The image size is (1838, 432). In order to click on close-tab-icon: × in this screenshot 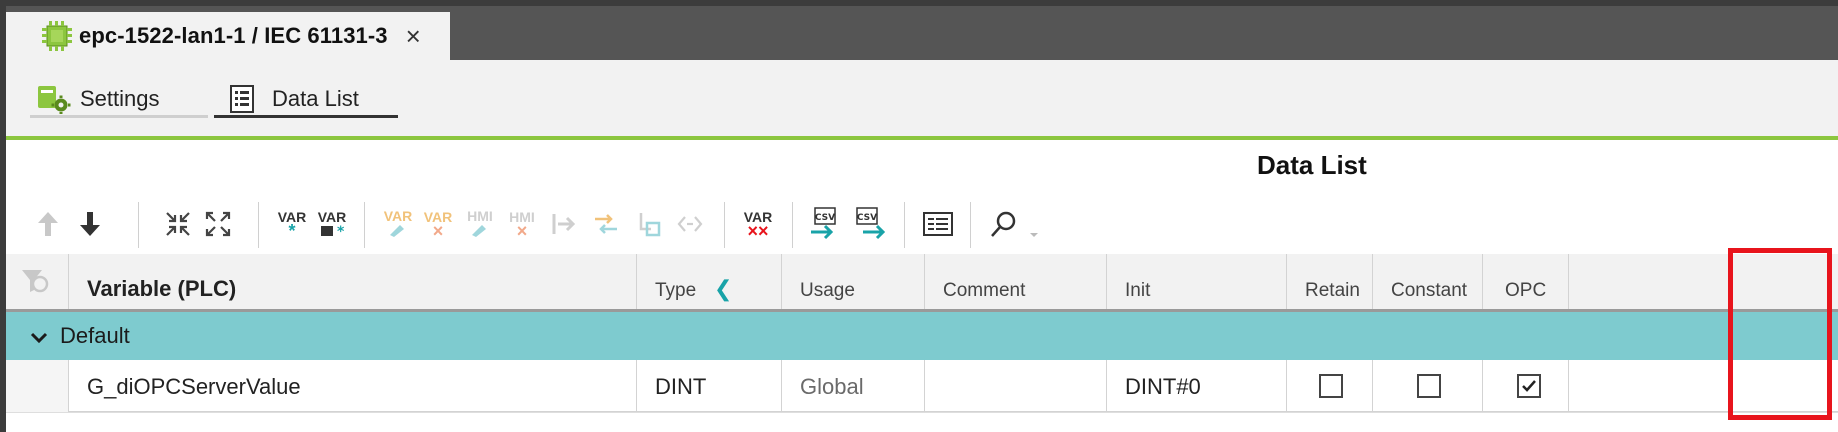, I will do `click(413, 36)`.